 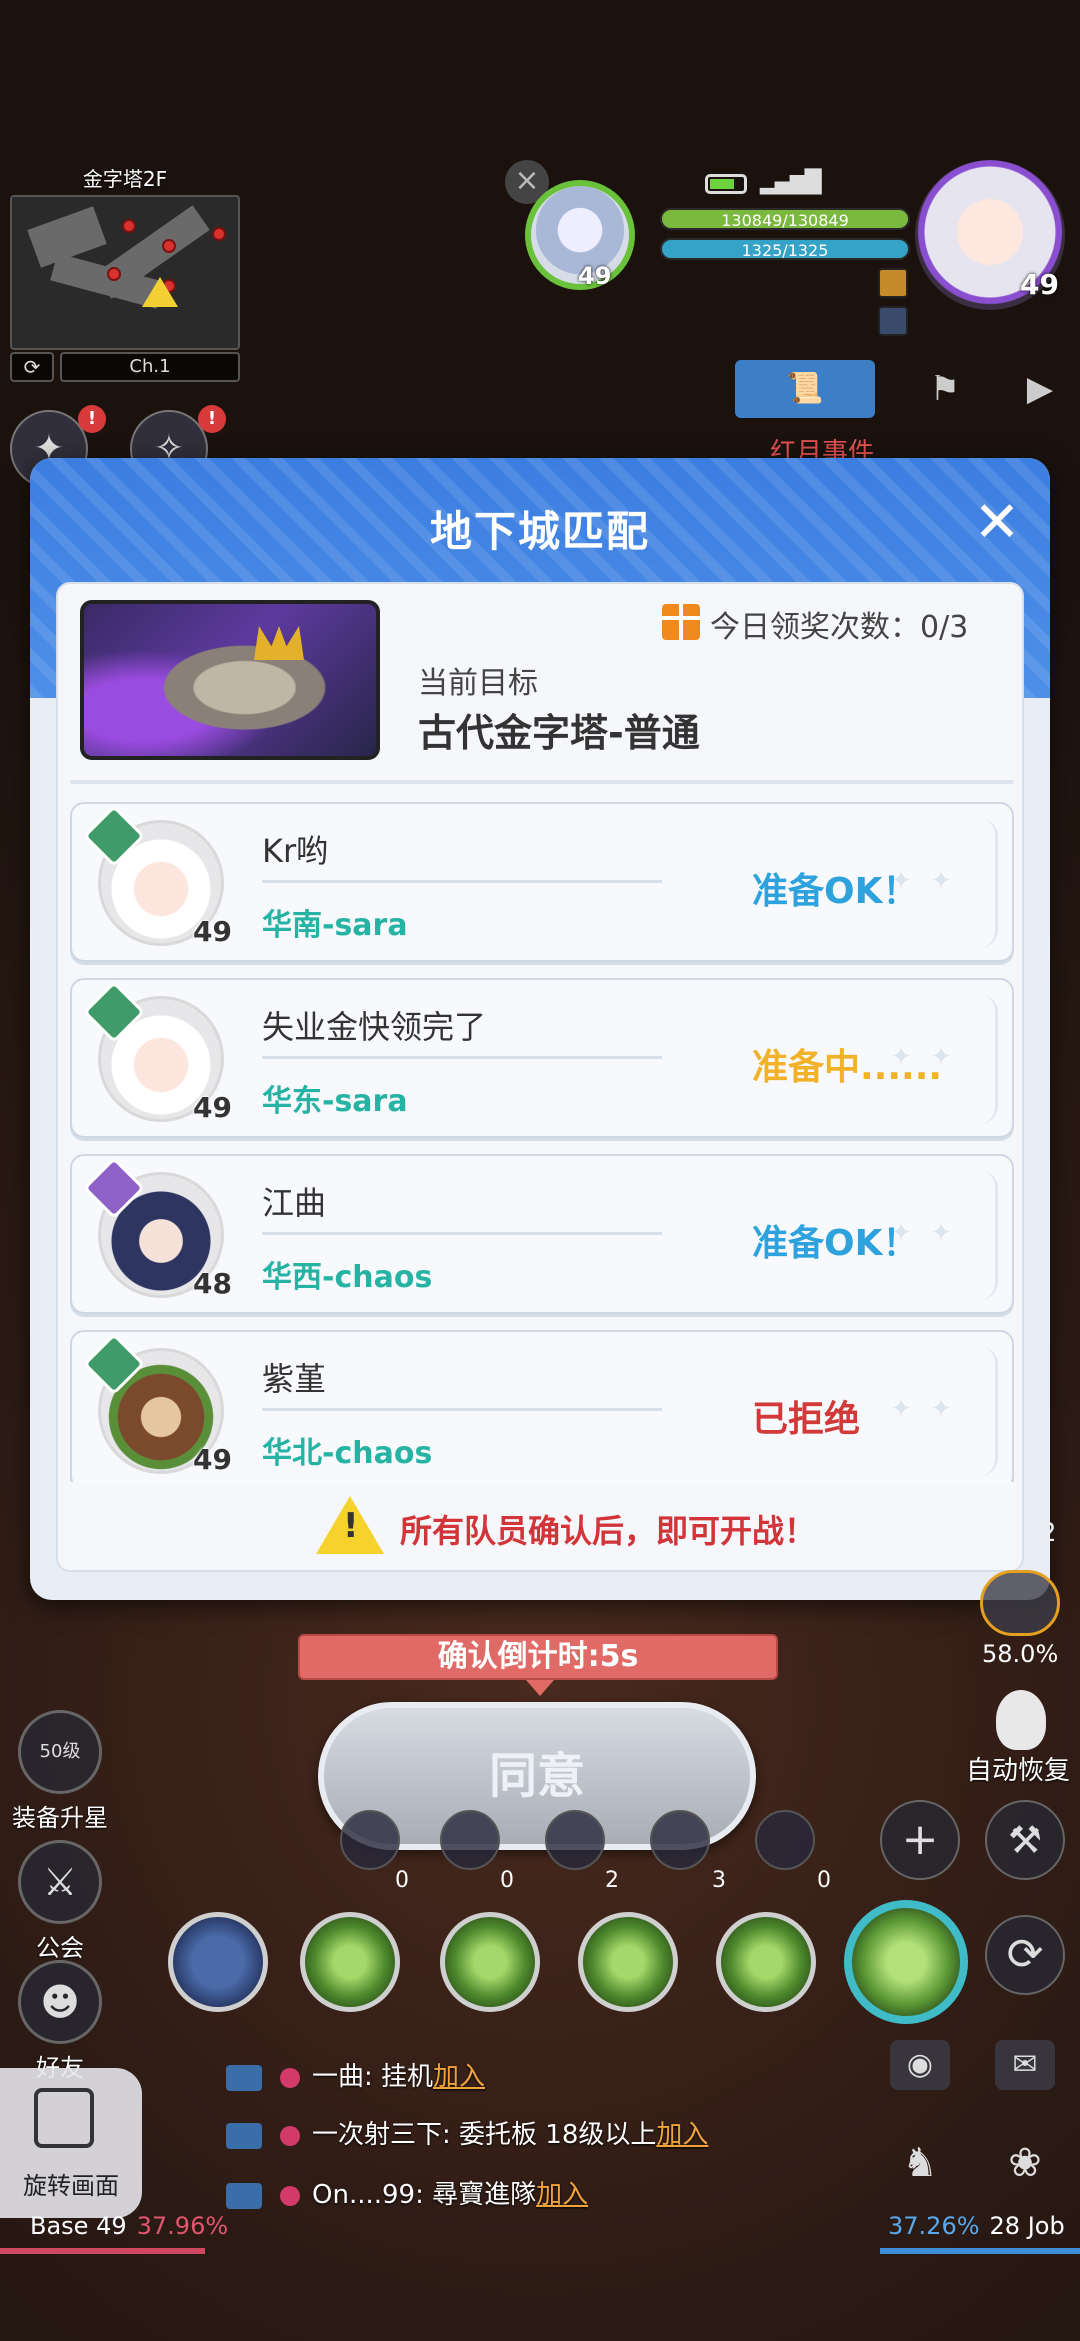 What do you see at coordinates (608, 1531) in the screenshot?
I see `warning-text: 所有队员确认后，即可开战！` at bounding box center [608, 1531].